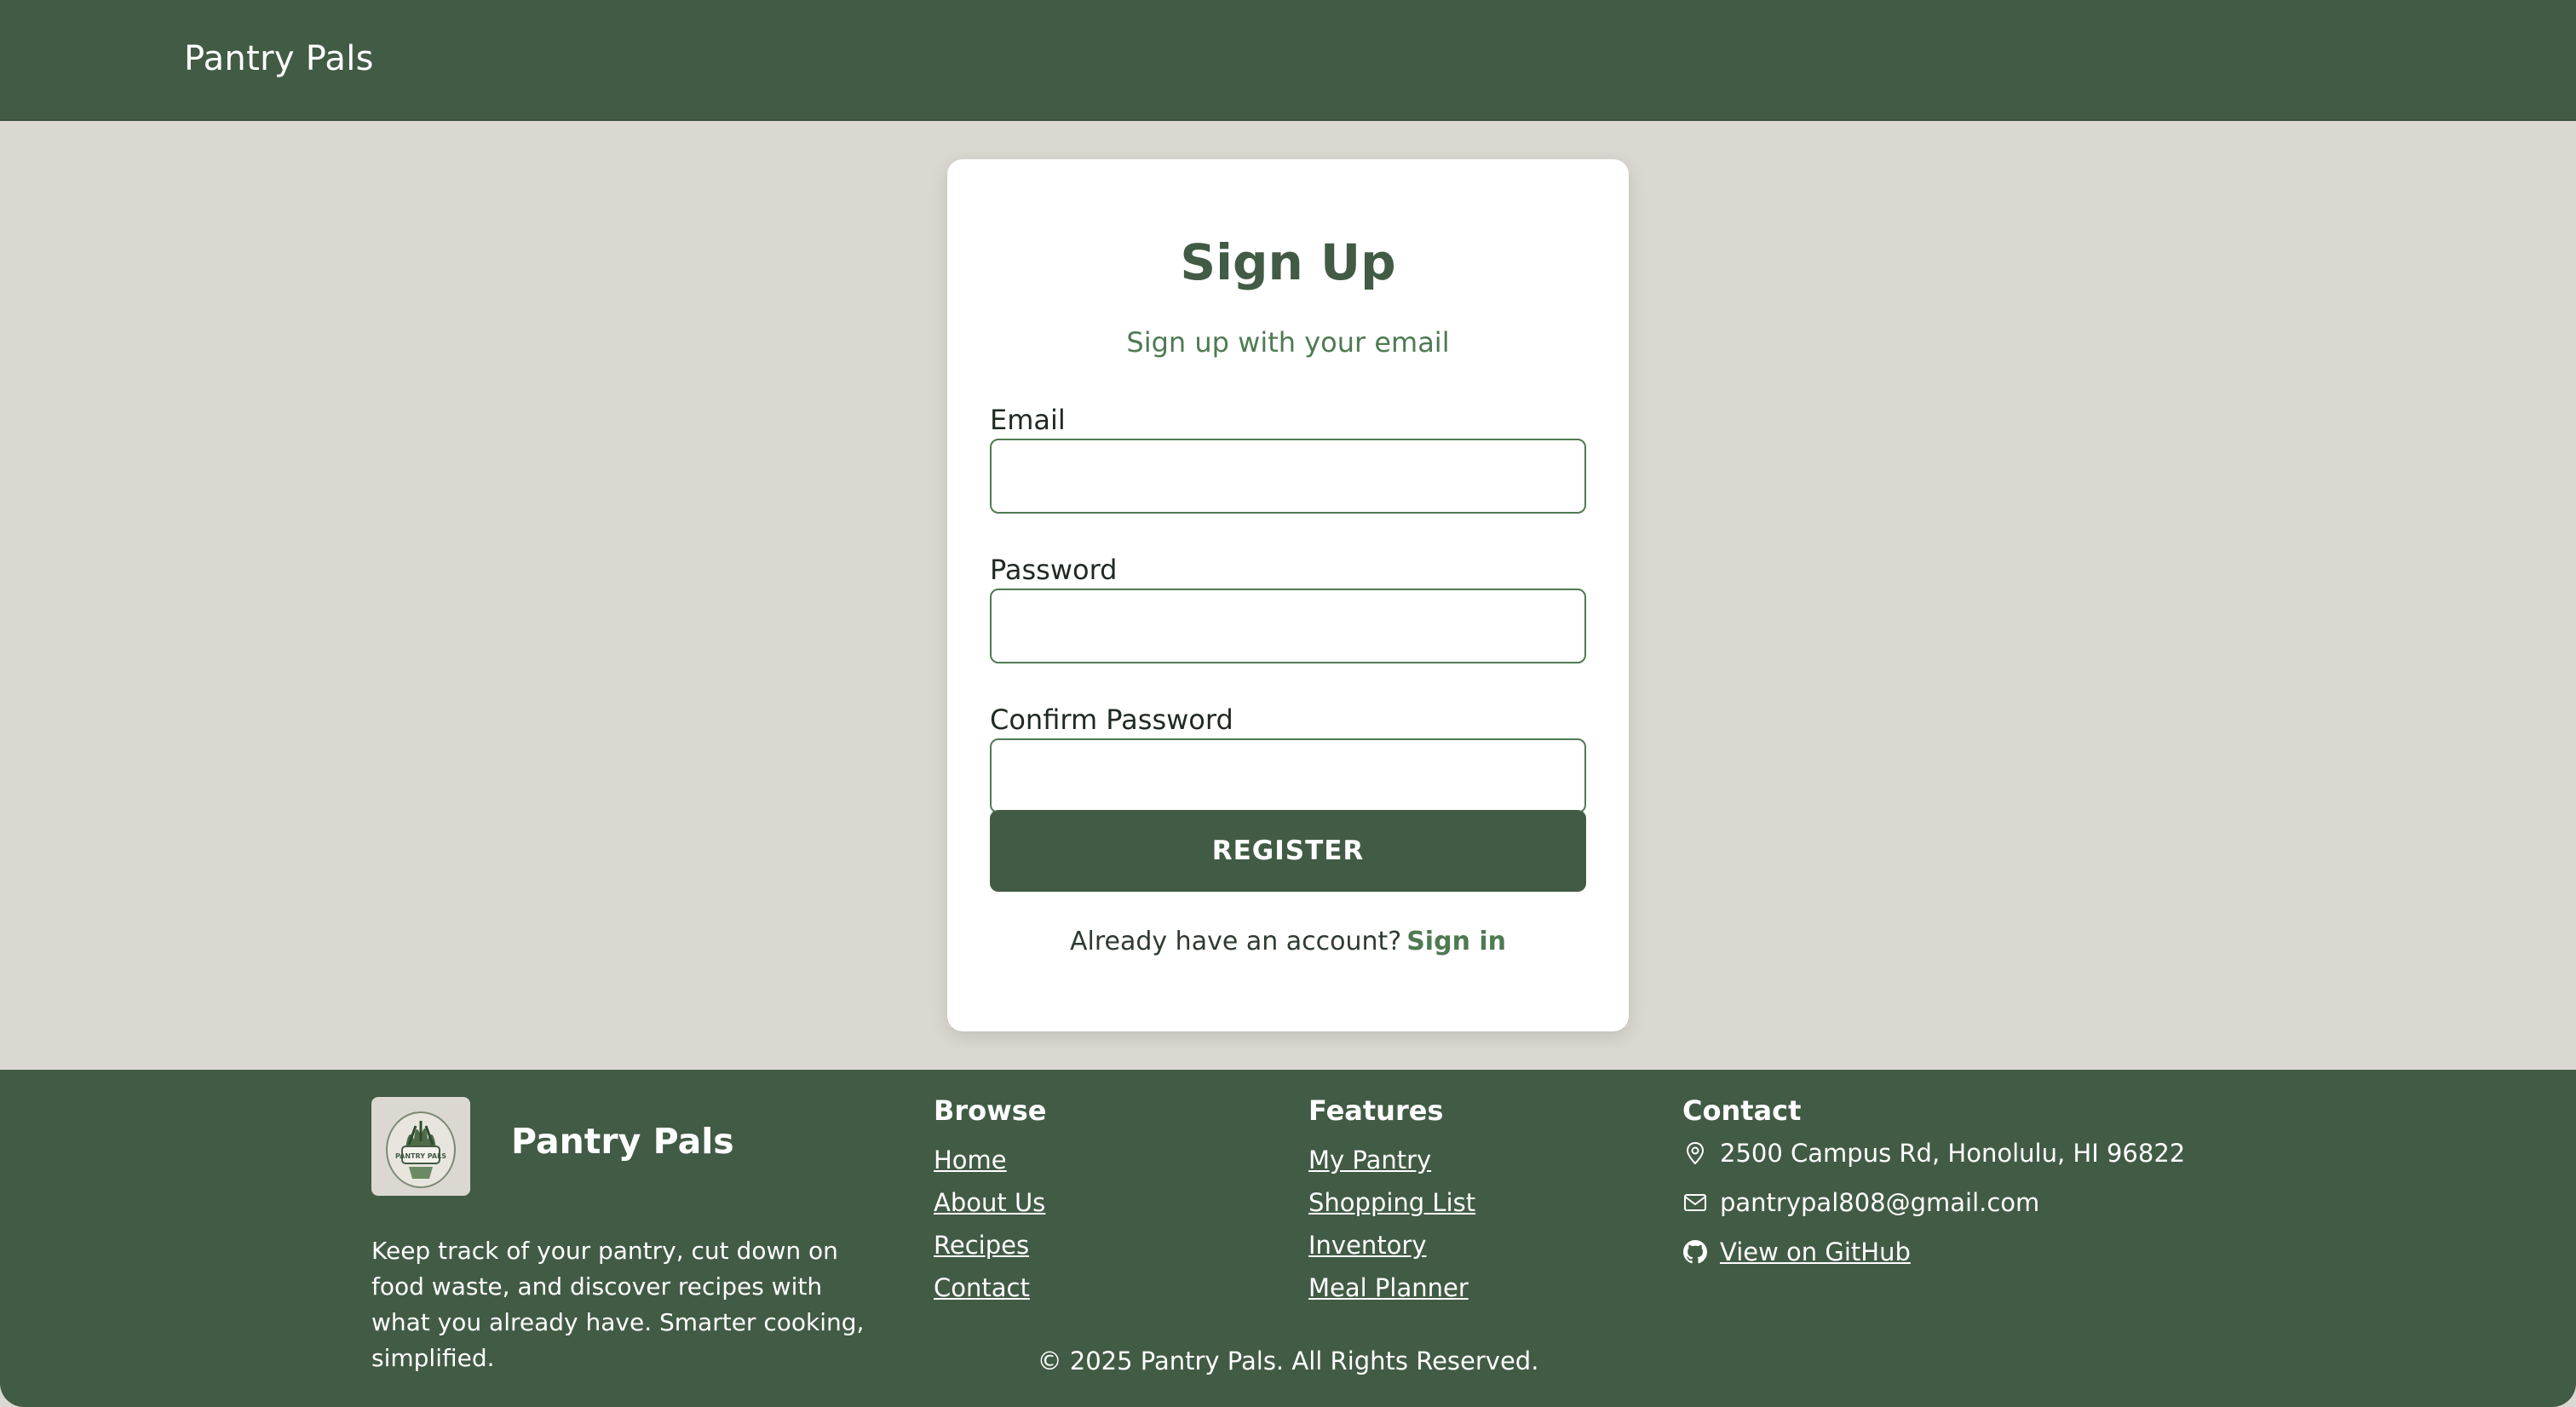 The image size is (2576, 1407). Describe the element at coordinates (1288, 851) in the screenshot. I see `register-button: REGISTER` at that location.